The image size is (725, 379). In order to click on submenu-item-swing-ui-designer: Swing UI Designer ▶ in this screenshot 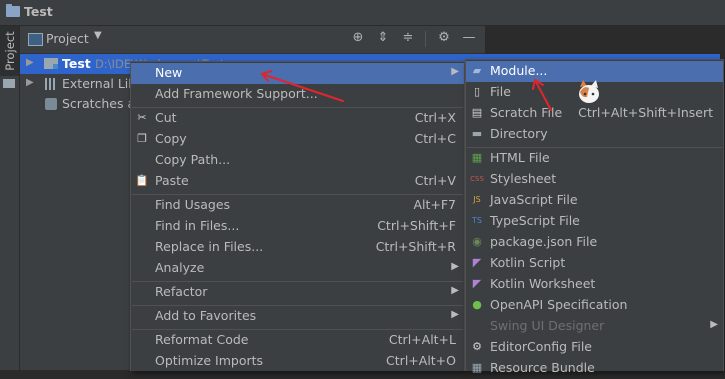, I will do `click(594, 326)`.